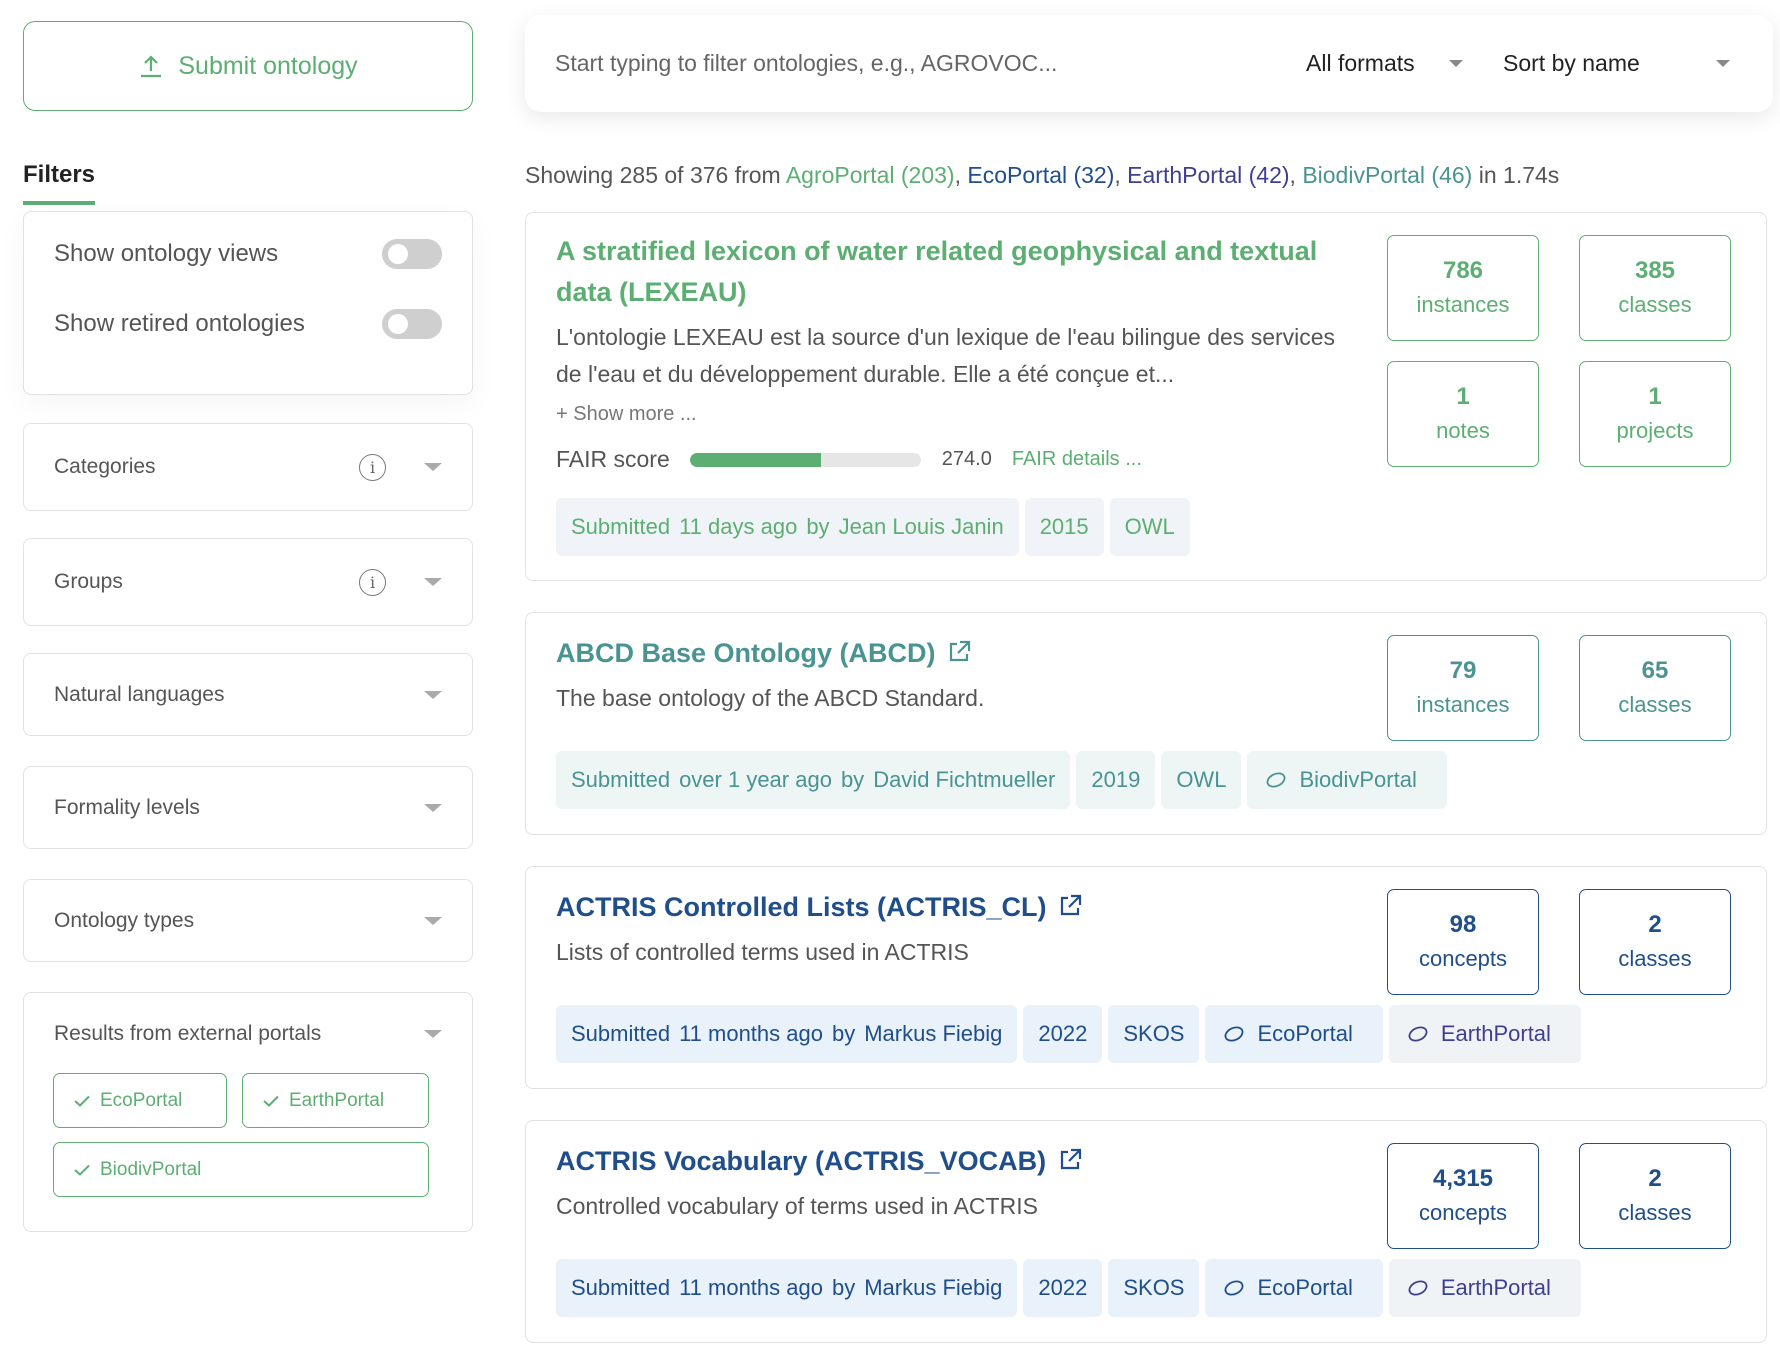  Describe the element at coordinates (751, 1287) in the screenshot. I see `submitted-when: 11 months ago` at that location.